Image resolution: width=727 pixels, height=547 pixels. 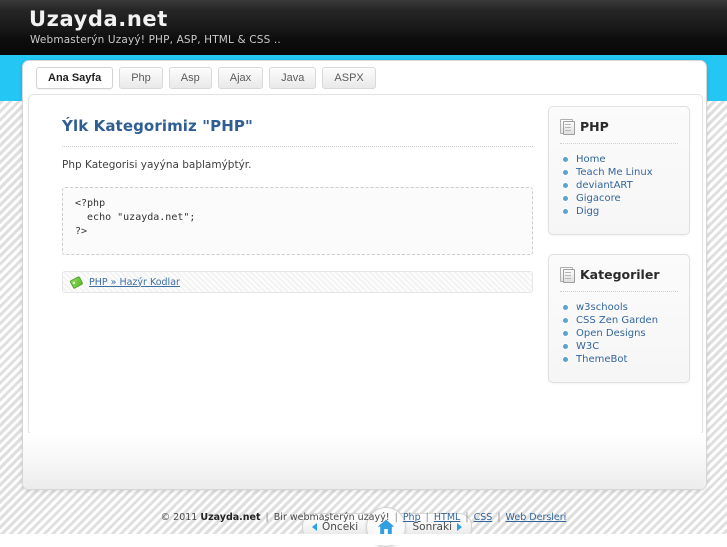 What do you see at coordinates (363, 539) in the screenshot?
I see `footer-spacer` at bounding box center [363, 539].